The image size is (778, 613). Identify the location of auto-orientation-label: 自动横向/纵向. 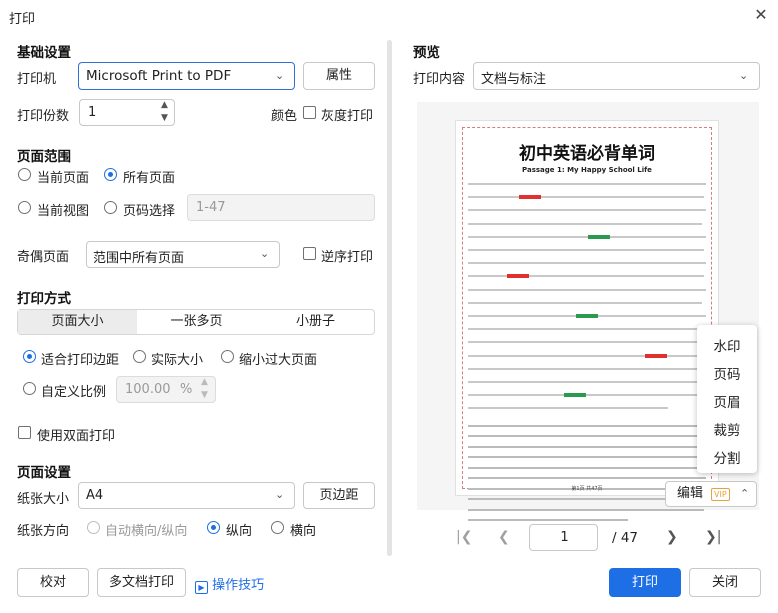
(146, 531).